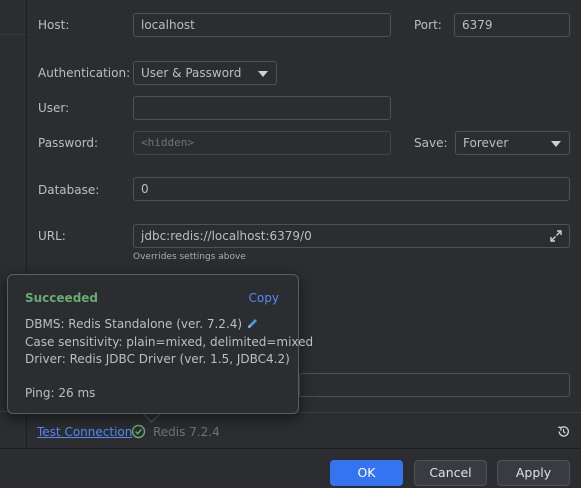 The image size is (581, 488). I want to click on cancel-button: Cancel, so click(450, 473).